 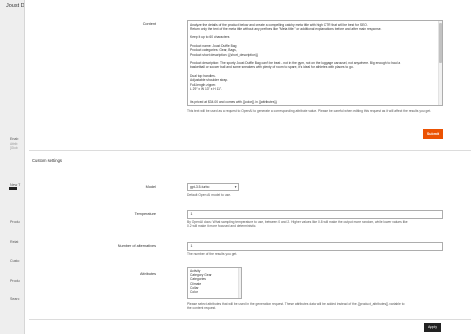 What do you see at coordinates (47, 160) in the screenshot?
I see `custom-settings-title: Custom settings` at bounding box center [47, 160].